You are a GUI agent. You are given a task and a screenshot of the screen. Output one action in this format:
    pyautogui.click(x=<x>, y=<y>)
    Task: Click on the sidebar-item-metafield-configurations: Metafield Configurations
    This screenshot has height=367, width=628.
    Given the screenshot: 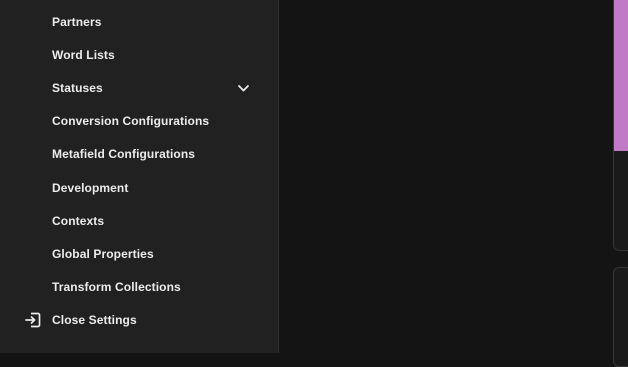 What is the action you would take?
    pyautogui.click(x=139, y=153)
    